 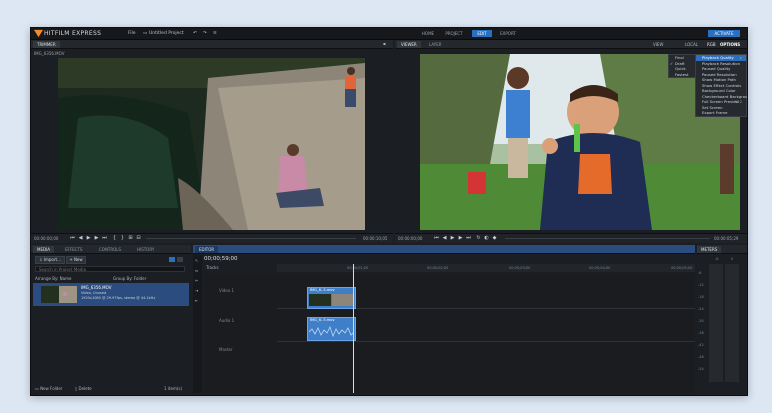 I want to click on ruler-tick-5: 00;00;05;00, so click(x=682, y=268).